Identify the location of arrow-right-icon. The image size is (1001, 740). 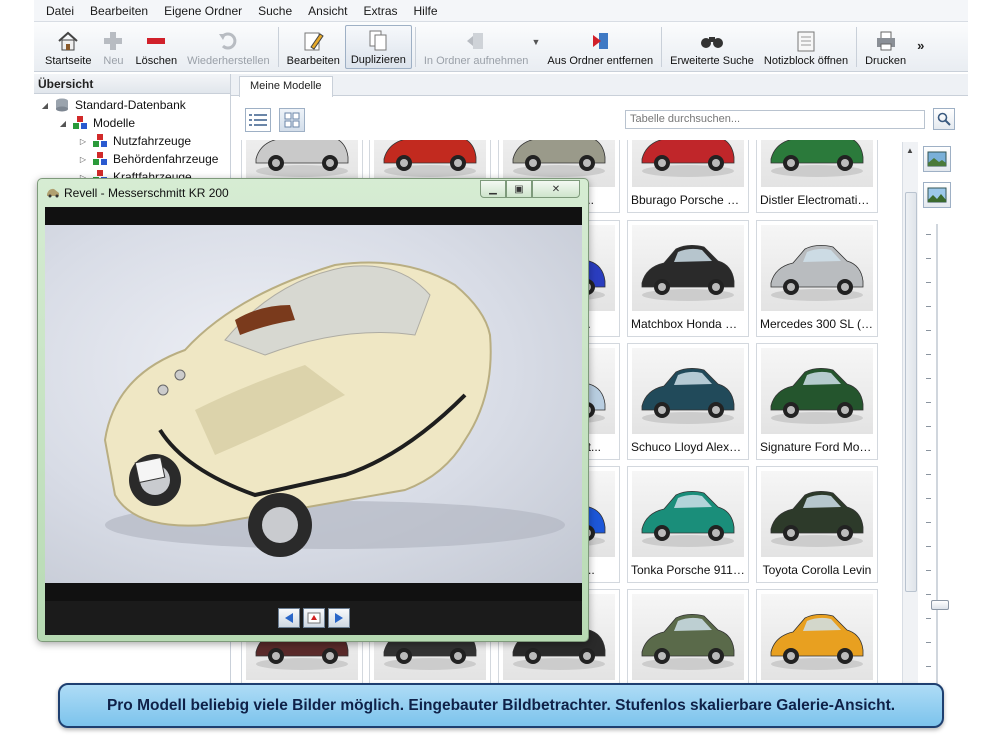
(338, 618).